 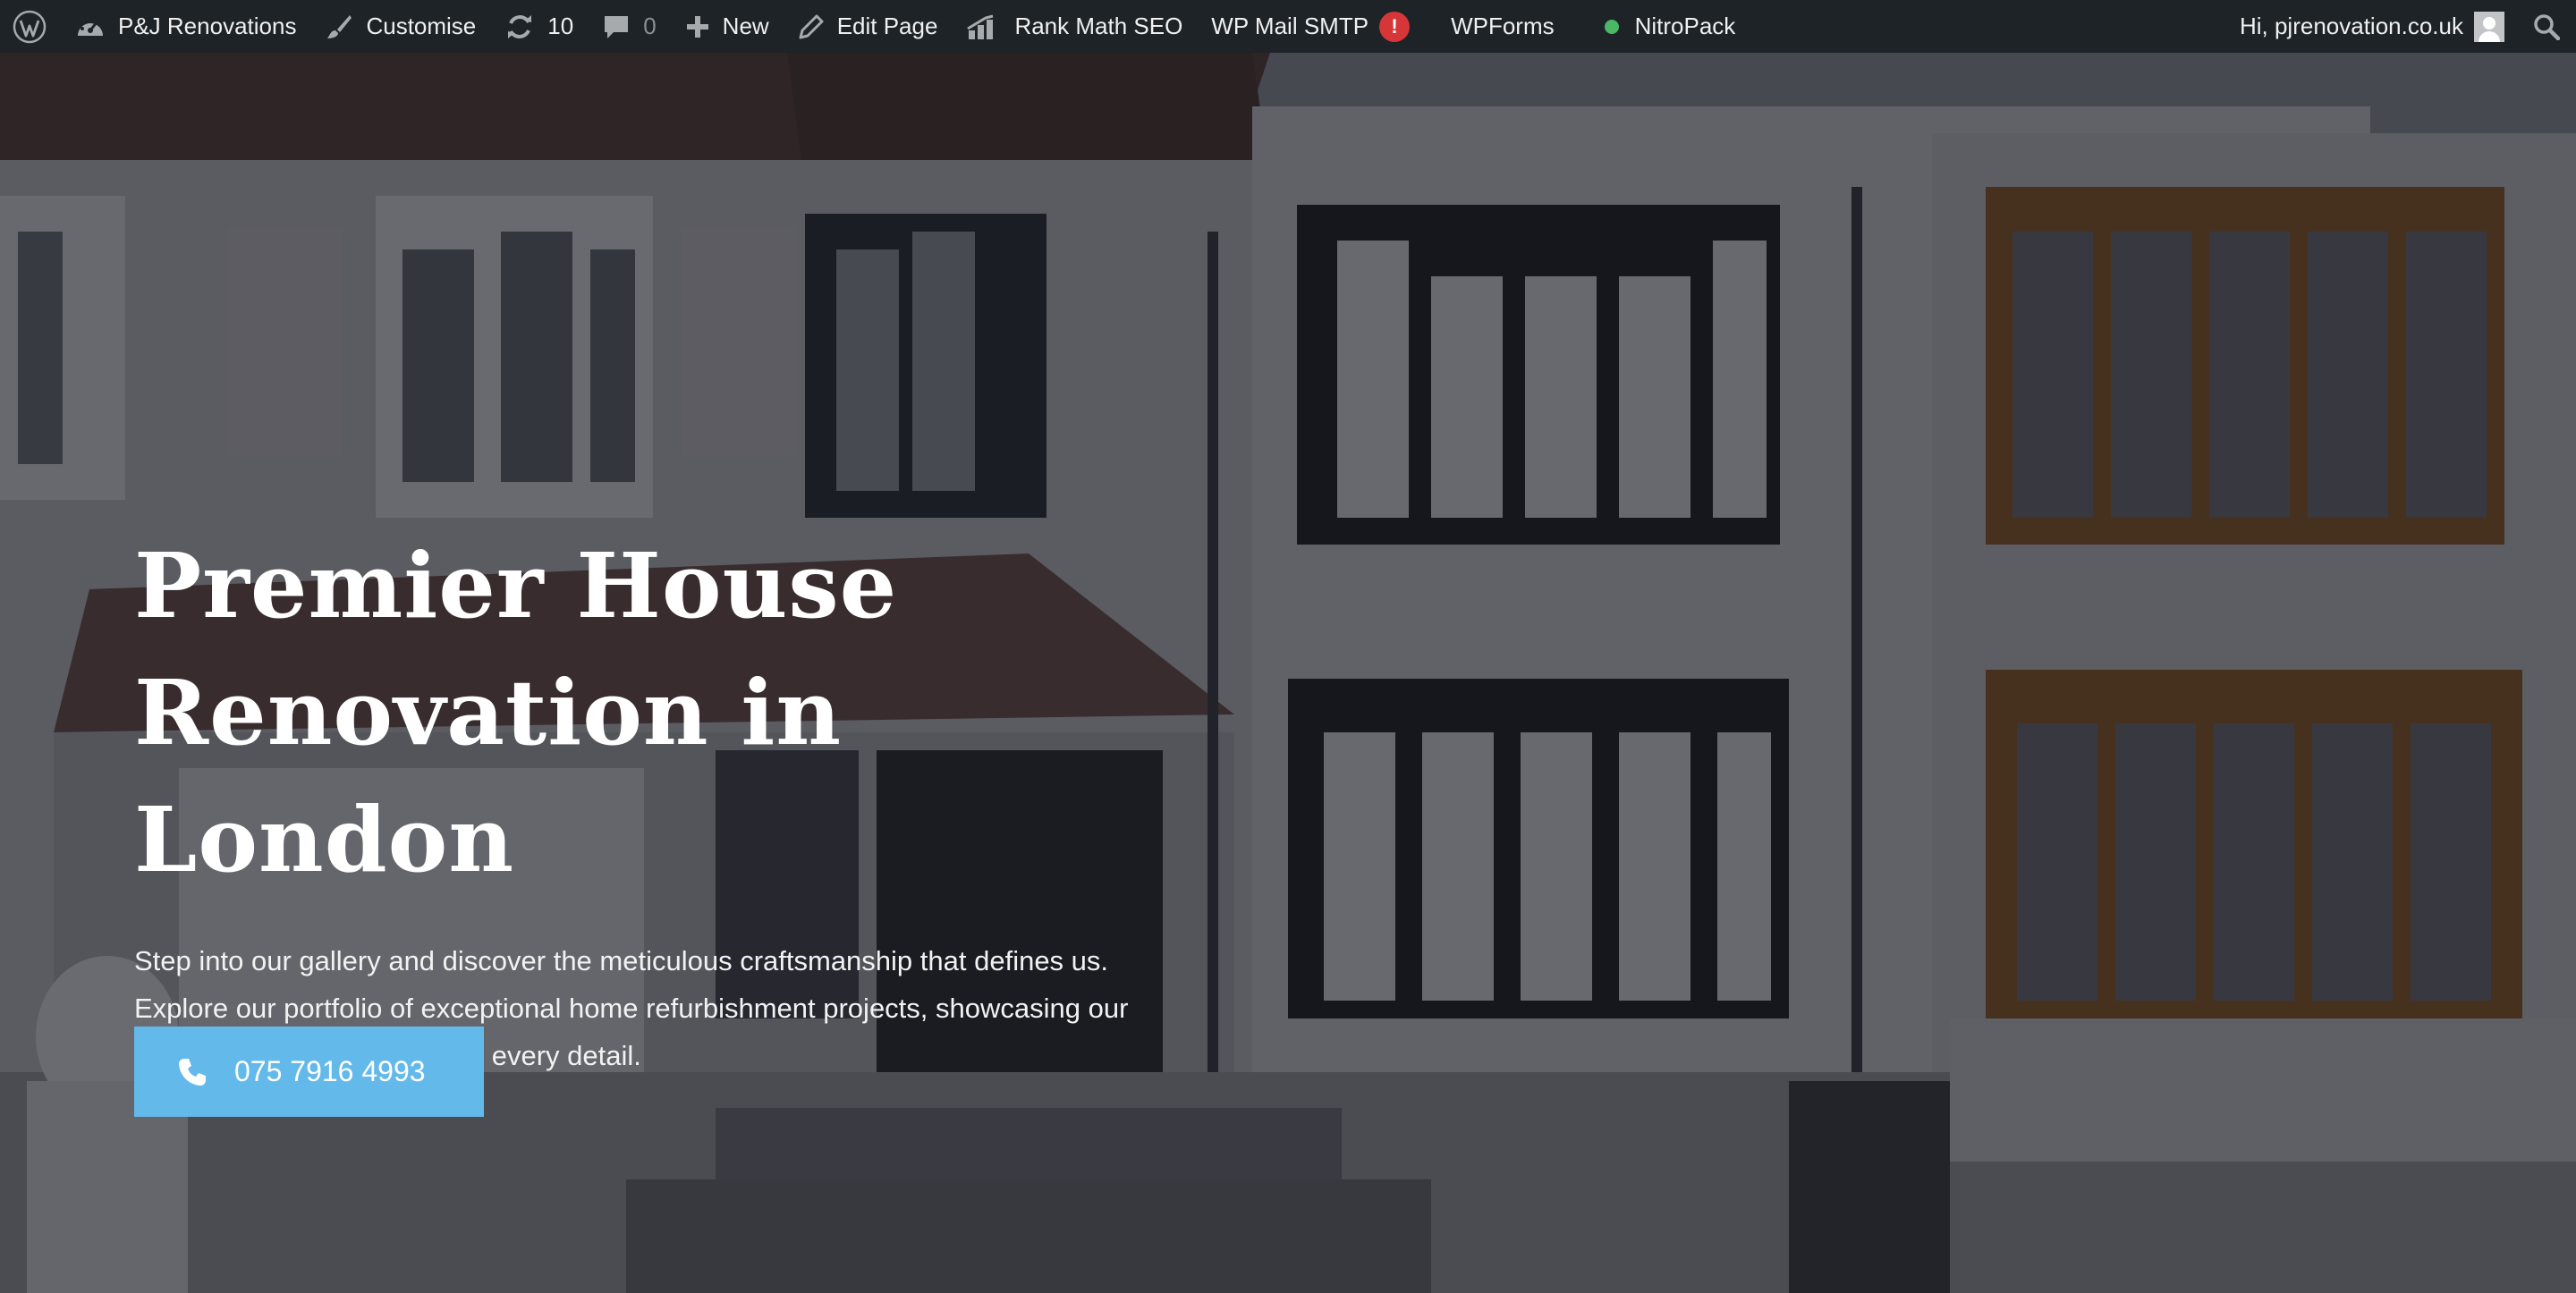 What do you see at coordinates (984, 27) in the screenshot?
I see `rank-math-chart-icon` at bounding box center [984, 27].